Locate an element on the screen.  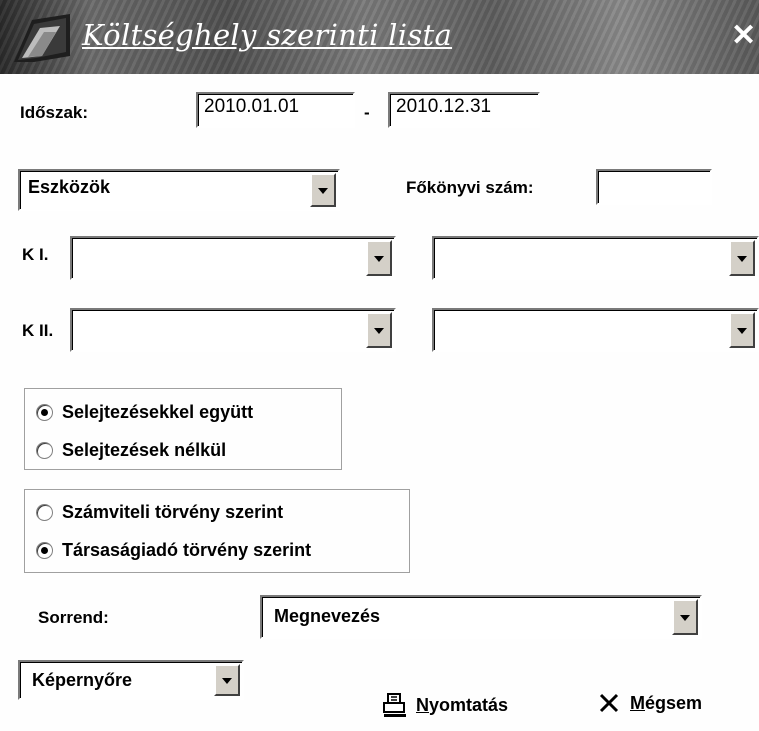
radio-without-scrapping: Selejtezések nélkül is located at coordinates (131, 450).